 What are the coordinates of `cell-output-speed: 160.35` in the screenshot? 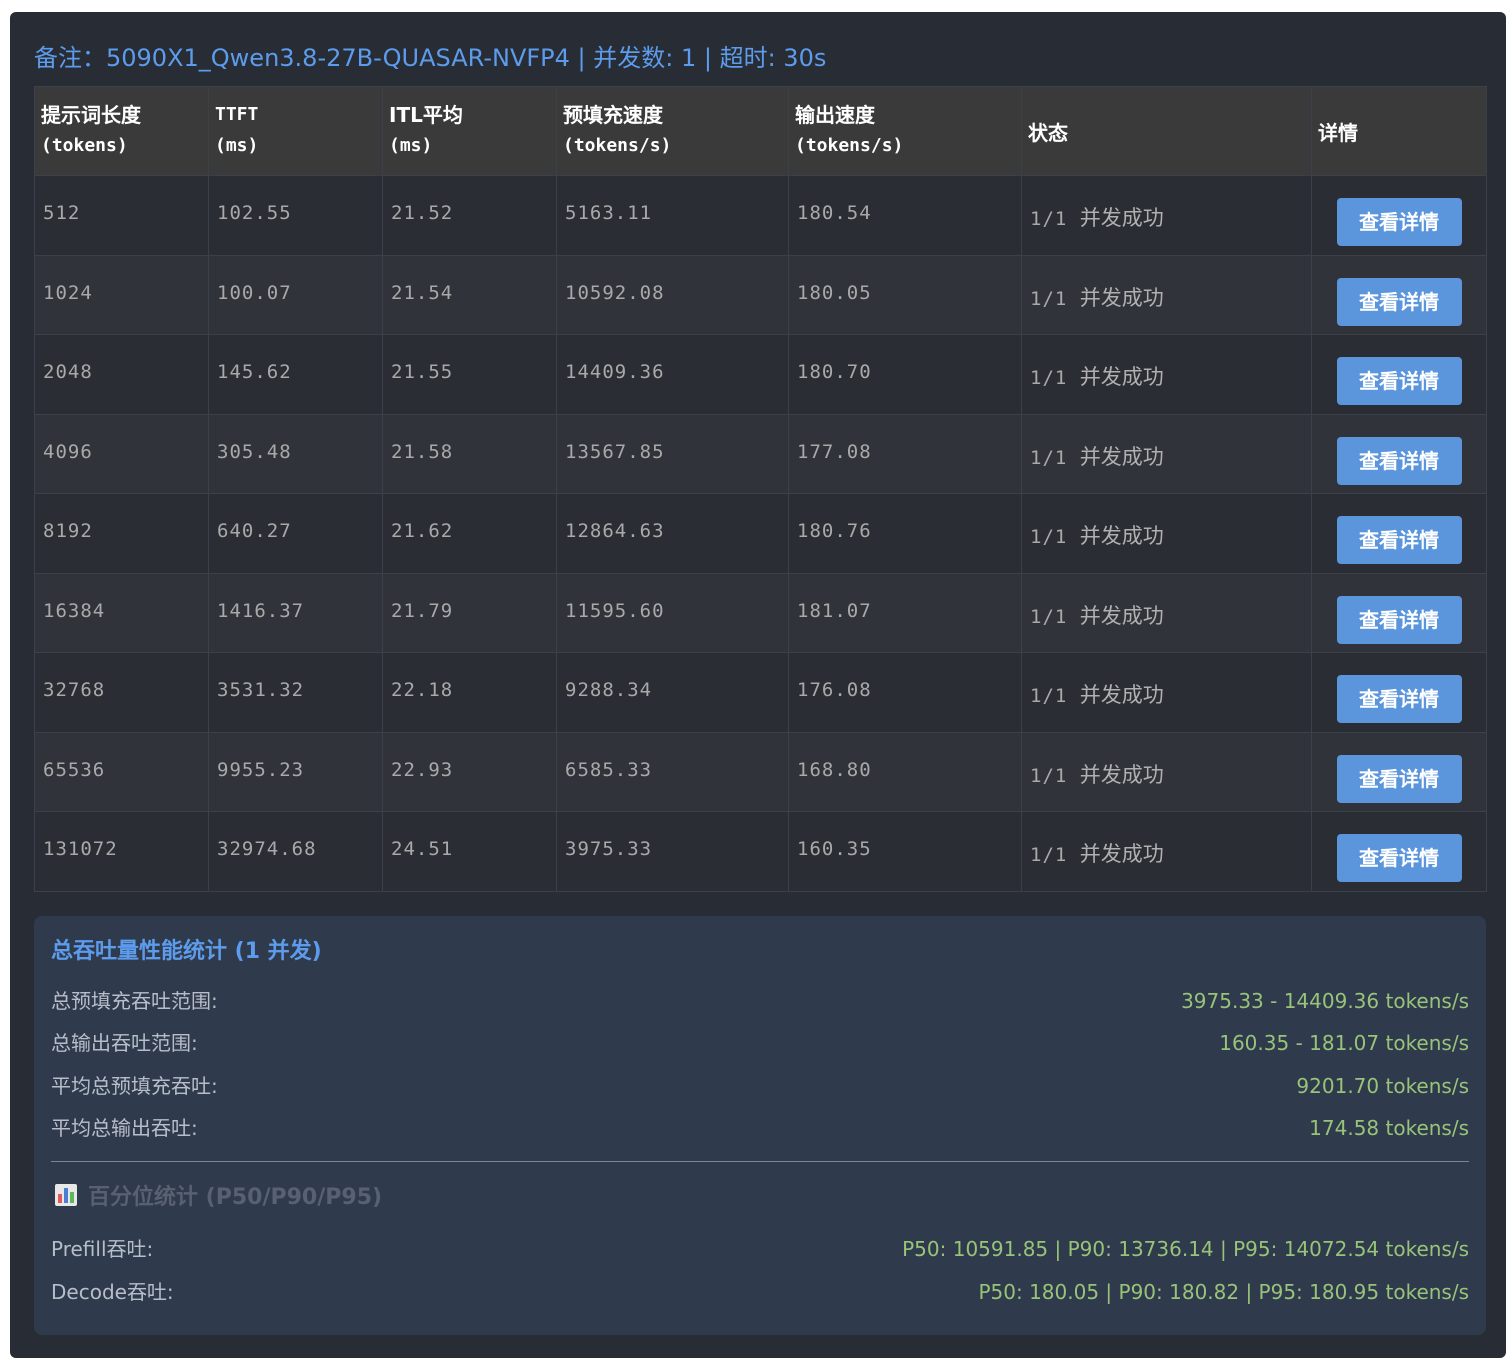 It's located at (905, 851).